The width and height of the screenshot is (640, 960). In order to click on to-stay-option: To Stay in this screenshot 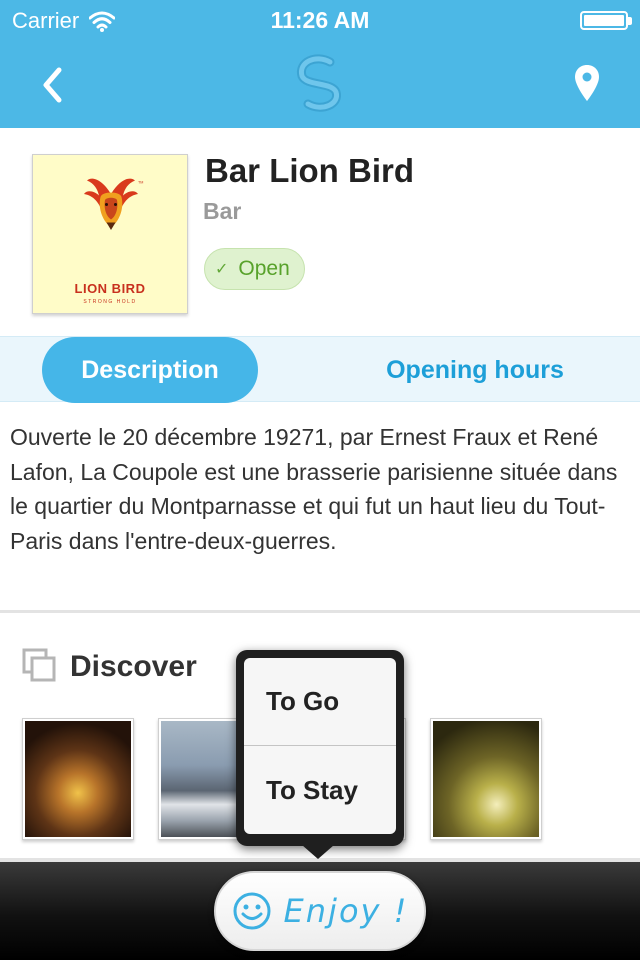, I will do `click(320, 790)`.